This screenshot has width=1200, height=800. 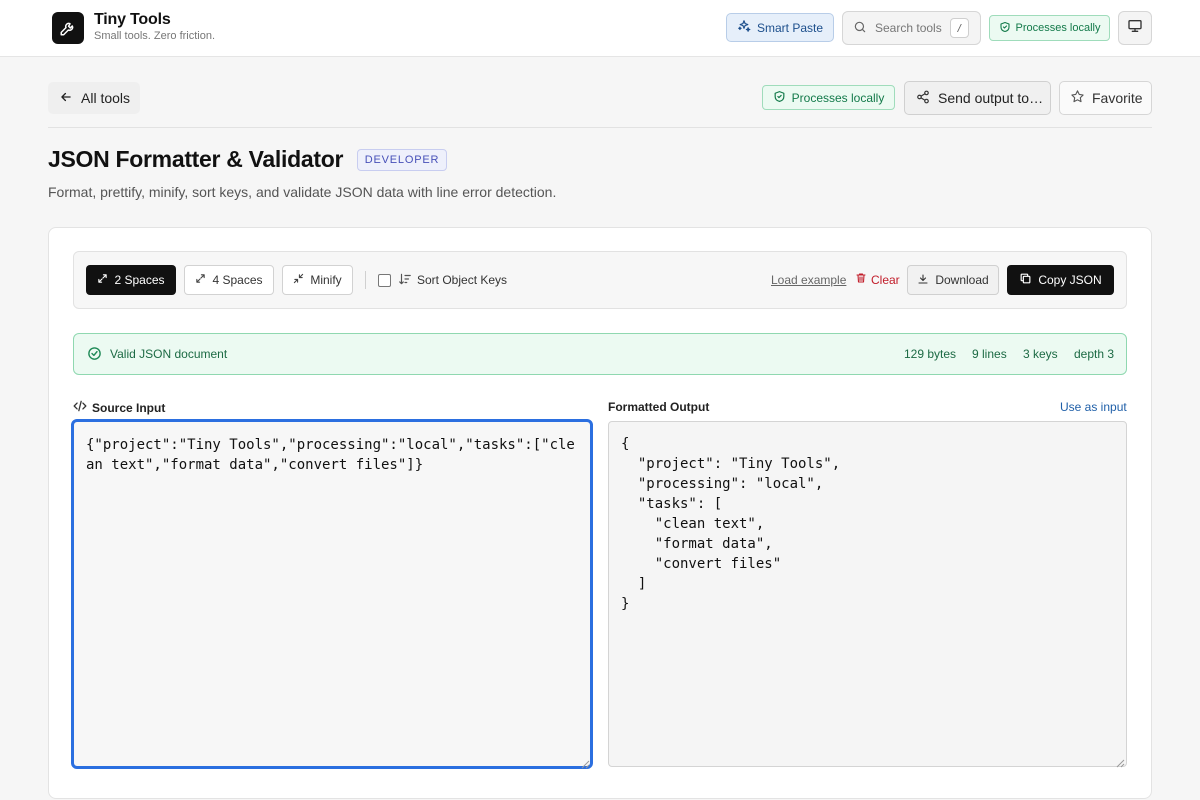 I want to click on download-button: Download, so click(x=953, y=280).